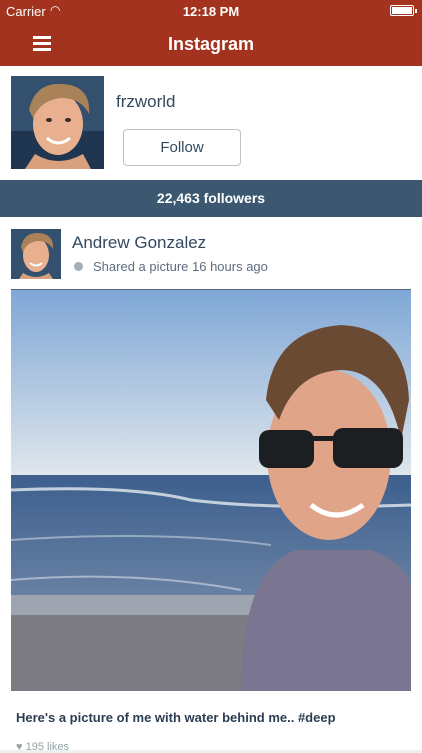 This screenshot has width=422, height=753. I want to click on battery-icon, so click(403, 10).